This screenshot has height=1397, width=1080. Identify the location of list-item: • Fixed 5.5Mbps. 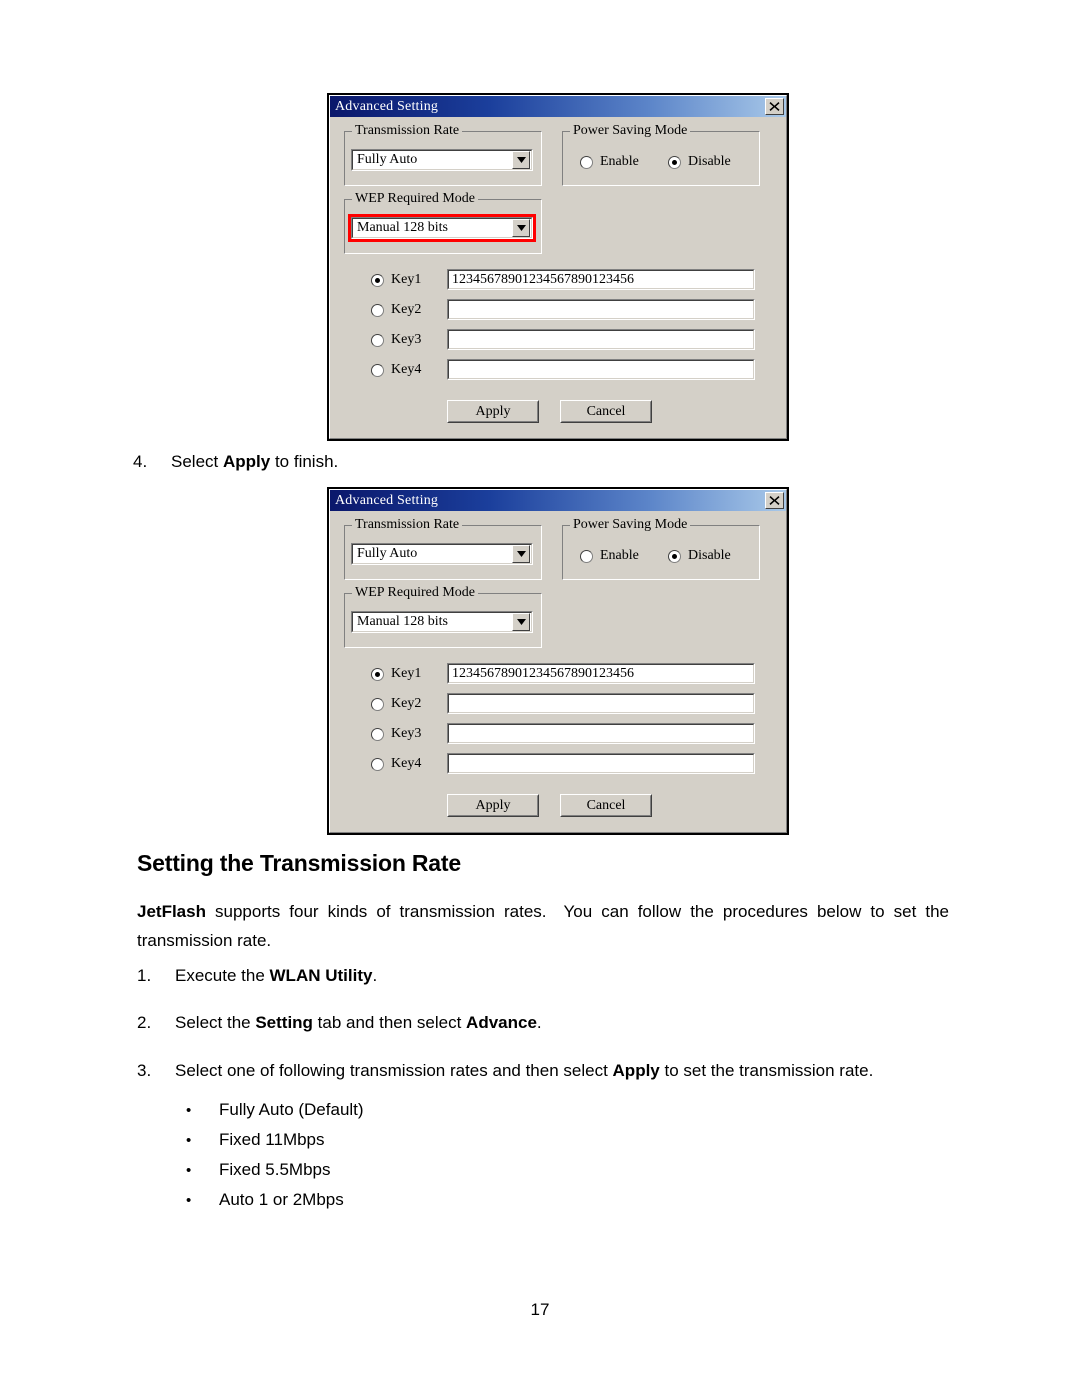
(258, 1170).